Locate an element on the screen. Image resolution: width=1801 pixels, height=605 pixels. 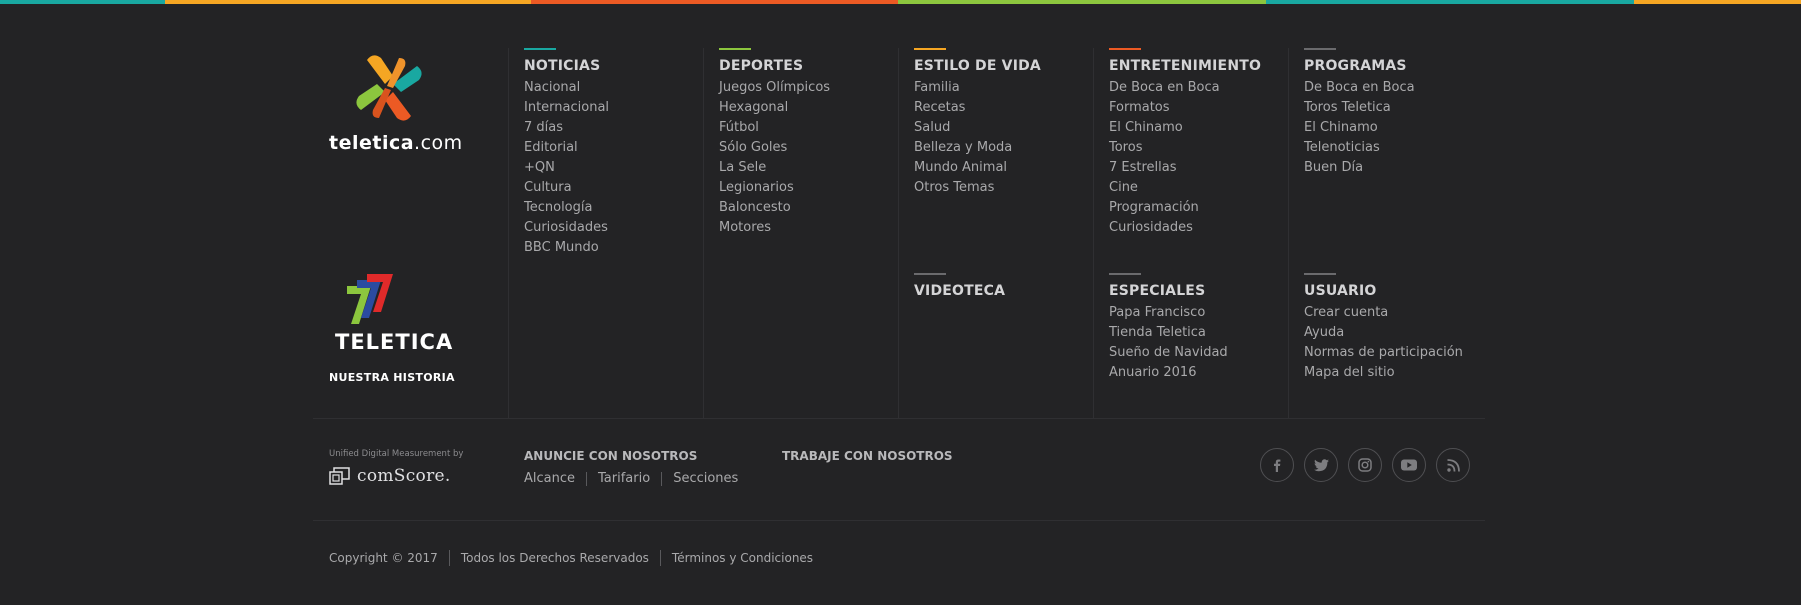
menu-link: Tecnología is located at coordinates (566, 208).